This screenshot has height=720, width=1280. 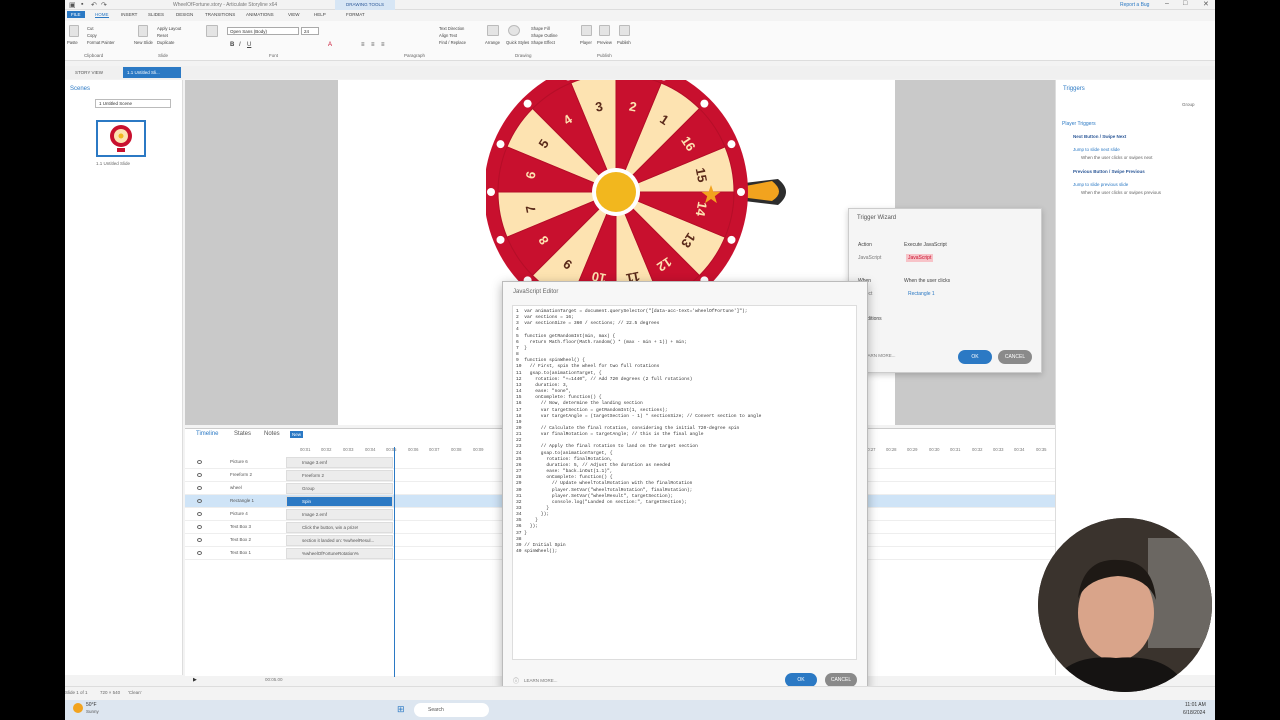 I want to click on group-checkbox-label: Group, so click(x=1188, y=104).